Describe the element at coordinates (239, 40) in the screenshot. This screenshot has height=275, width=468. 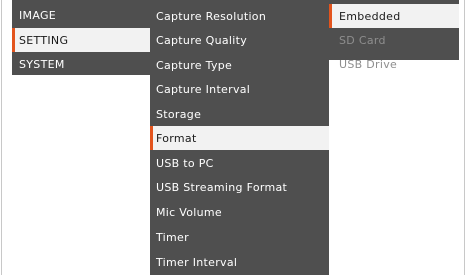
I see `setting-item-capture-quality: Capture Quality` at that location.